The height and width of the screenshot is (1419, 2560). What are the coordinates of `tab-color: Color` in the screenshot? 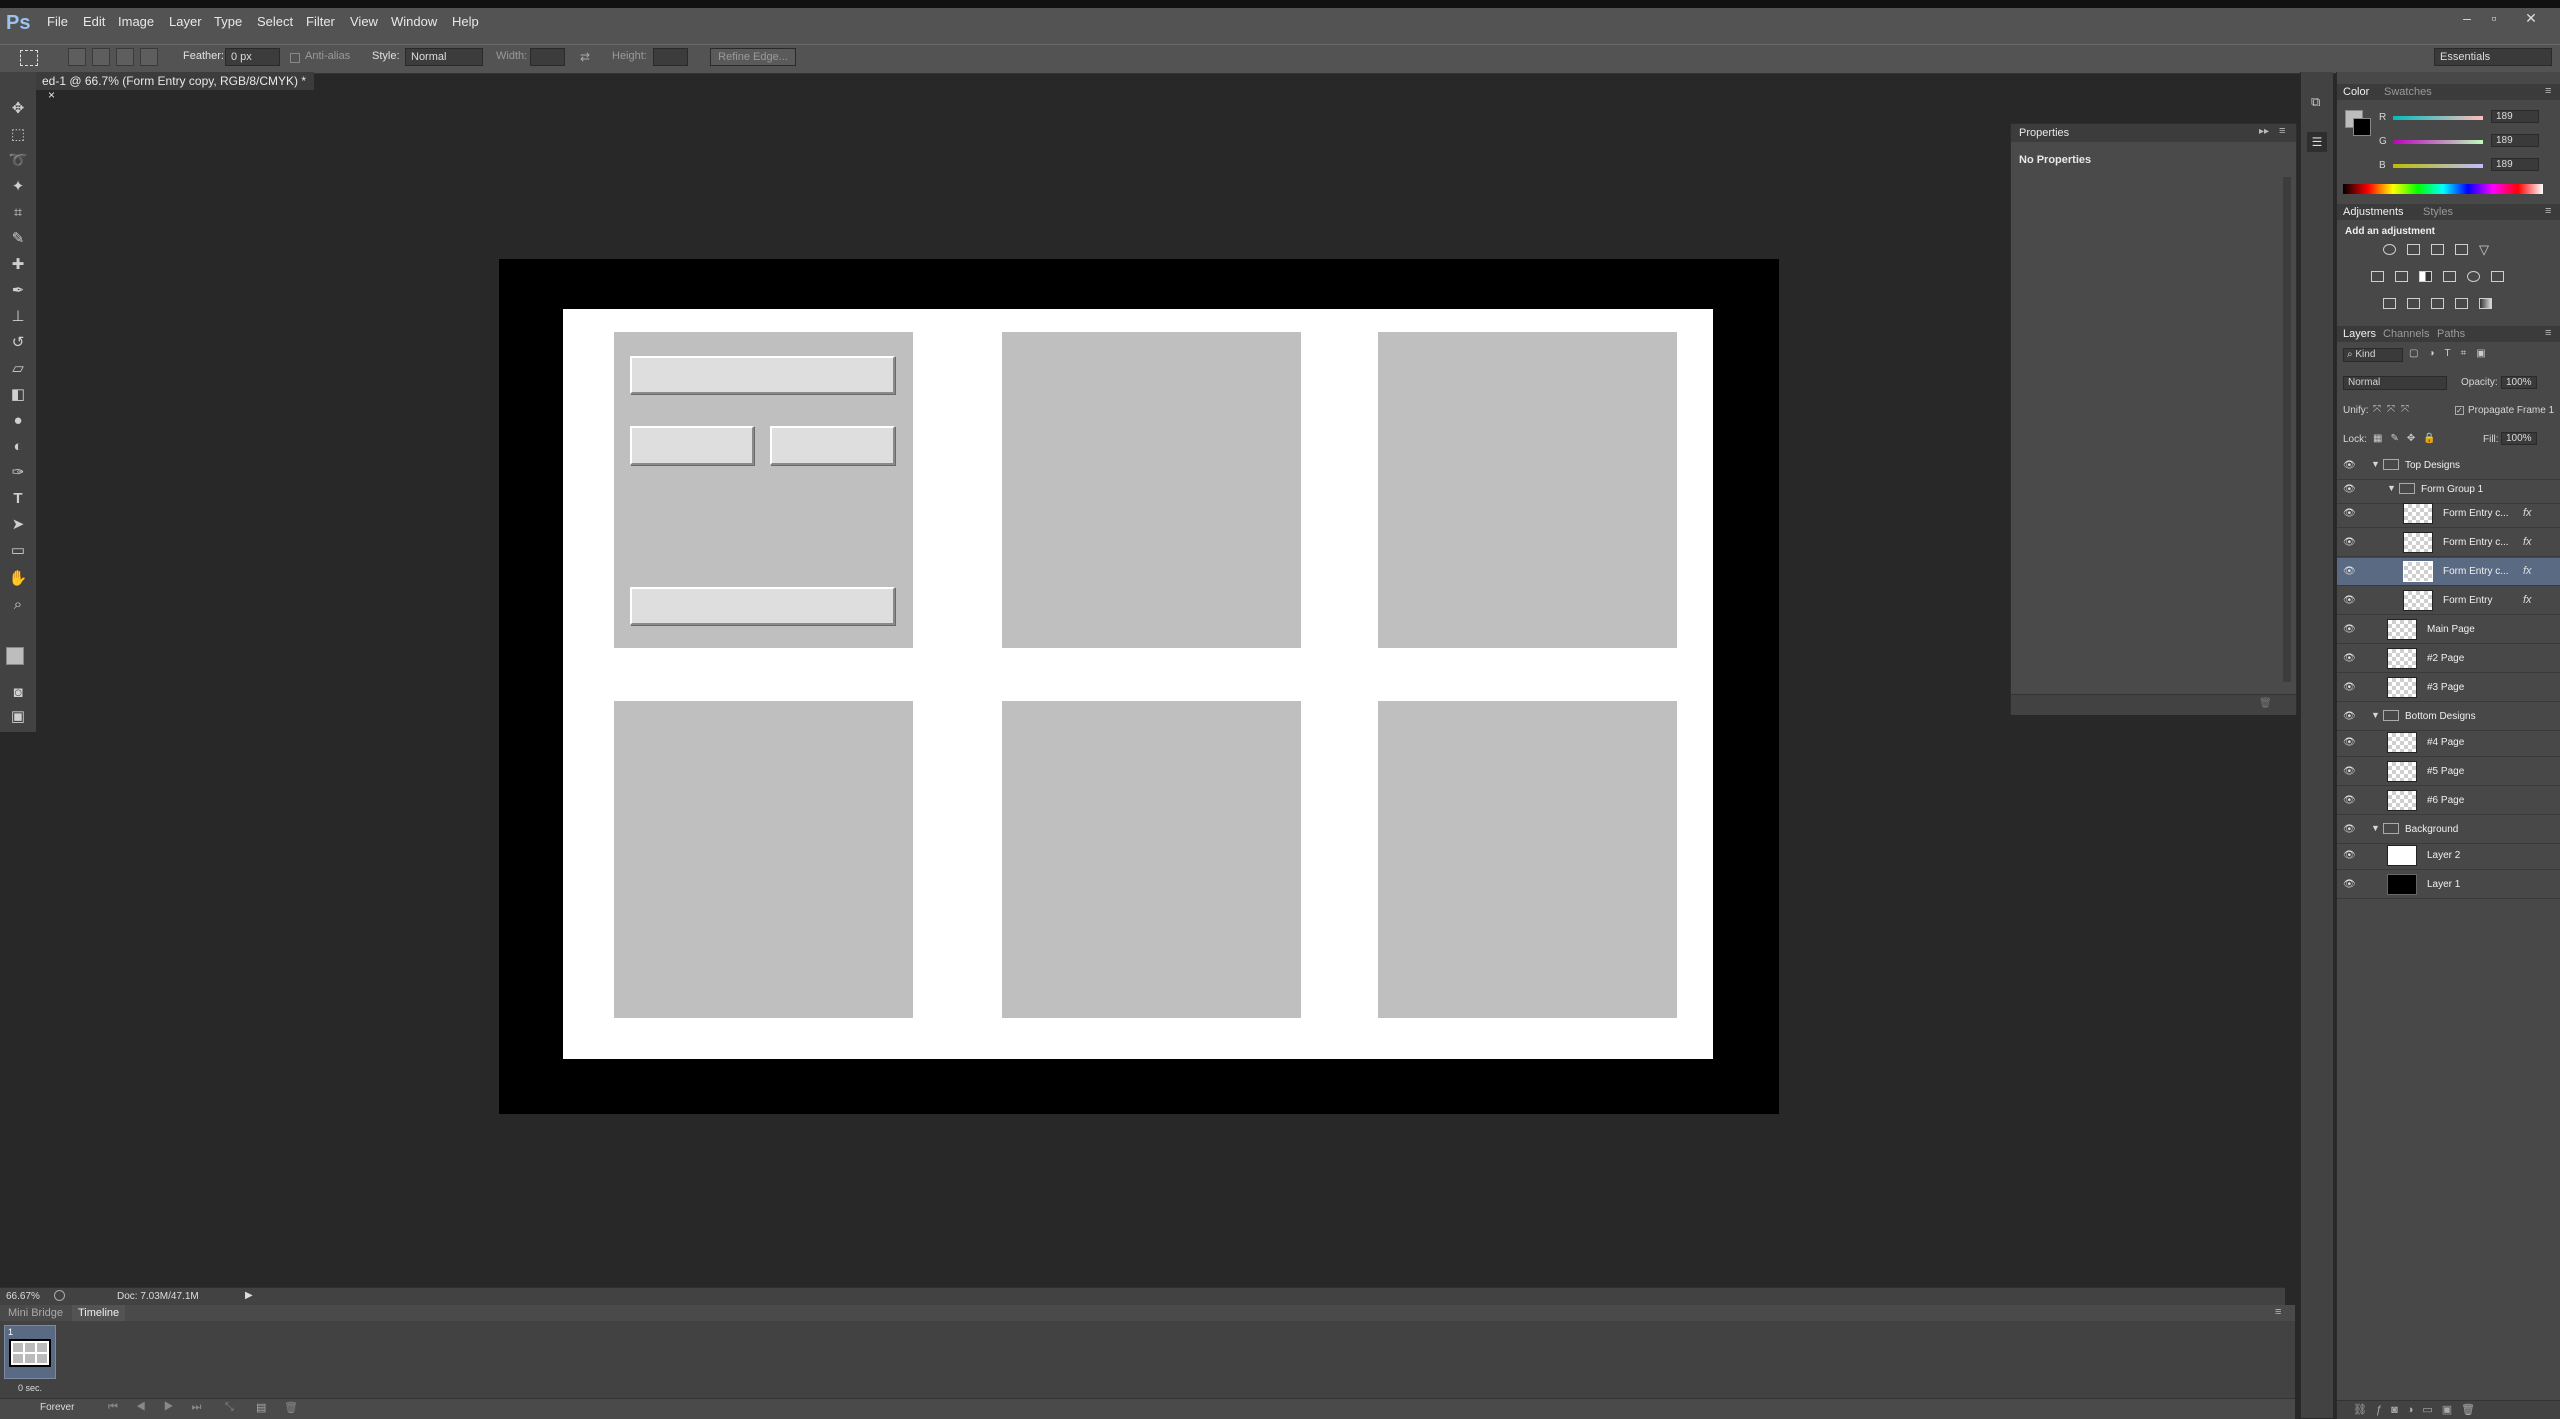 It's located at (2356, 92).